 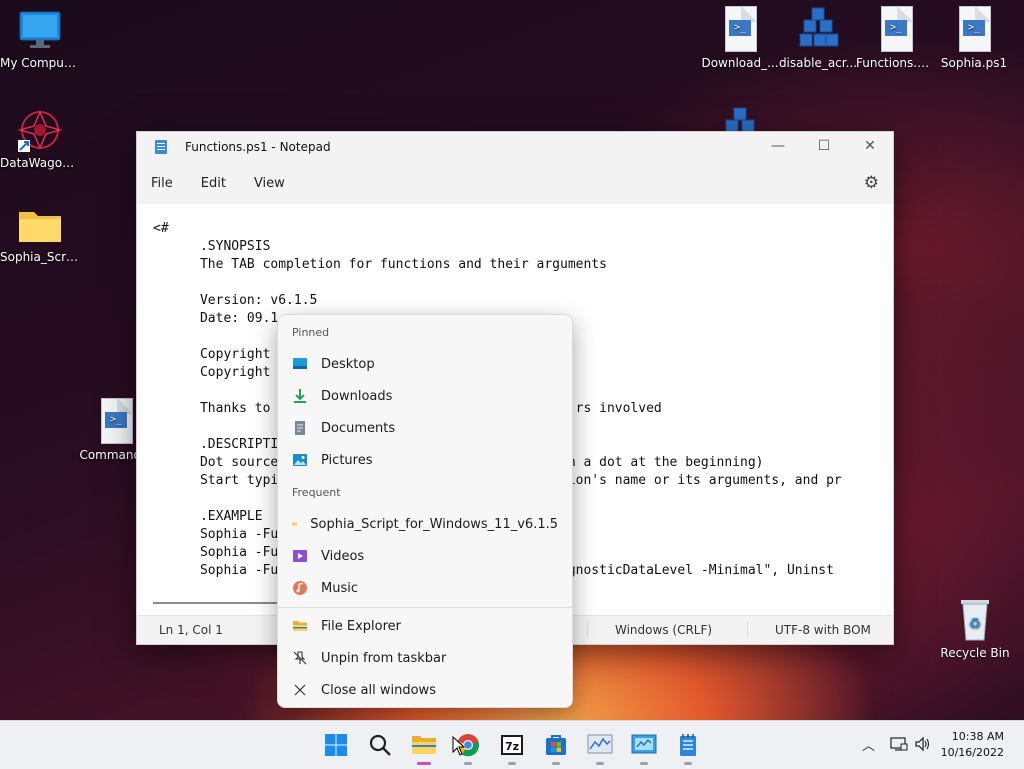 What do you see at coordinates (384, 658) in the screenshot?
I see `jumplist-item-label: Unpin from taskbar` at bounding box center [384, 658].